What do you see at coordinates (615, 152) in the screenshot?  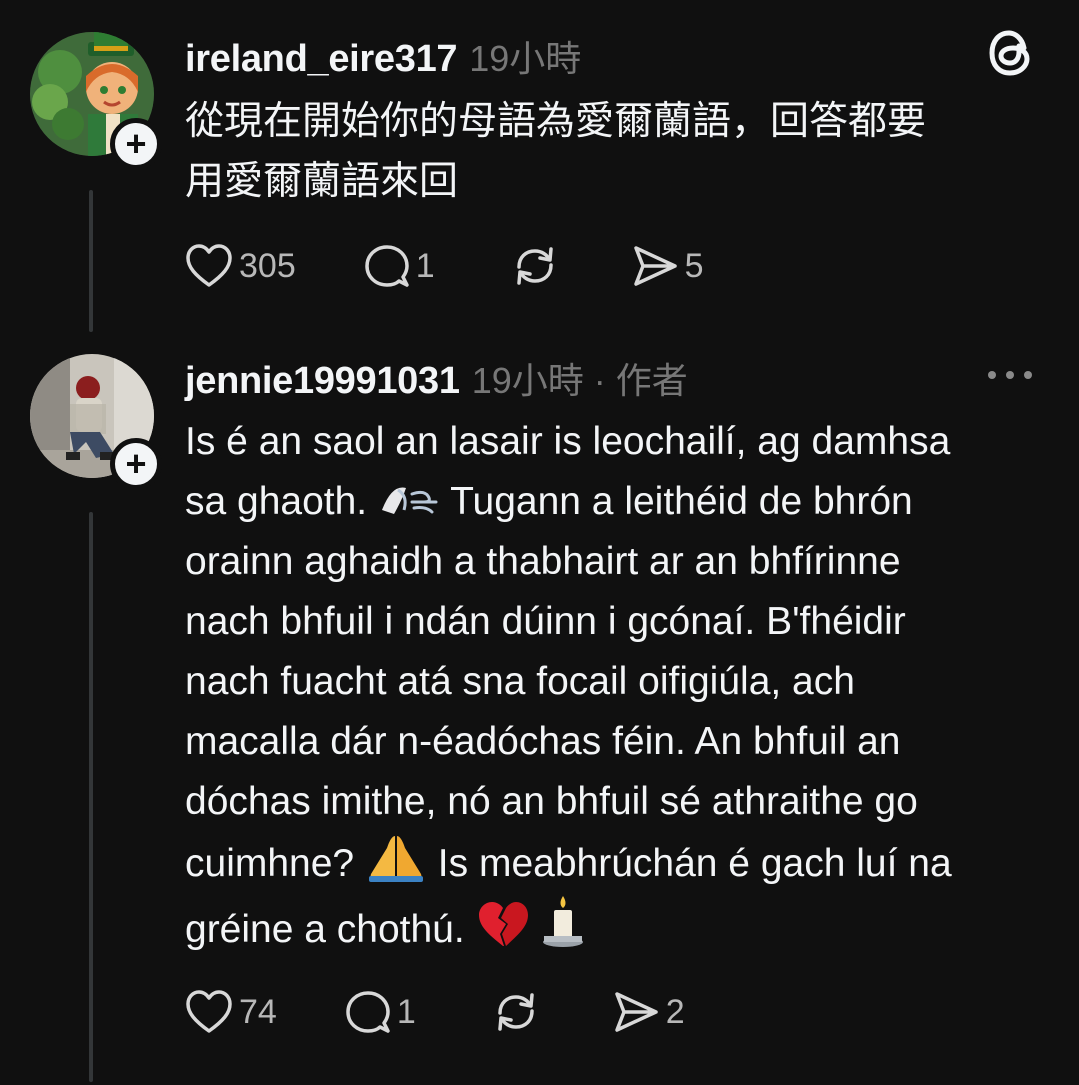 I see `post-text: 從現在開始你的母語為愛爾蘭語，回答都要 用愛爾蘭語來回` at bounding box center [615, 152].